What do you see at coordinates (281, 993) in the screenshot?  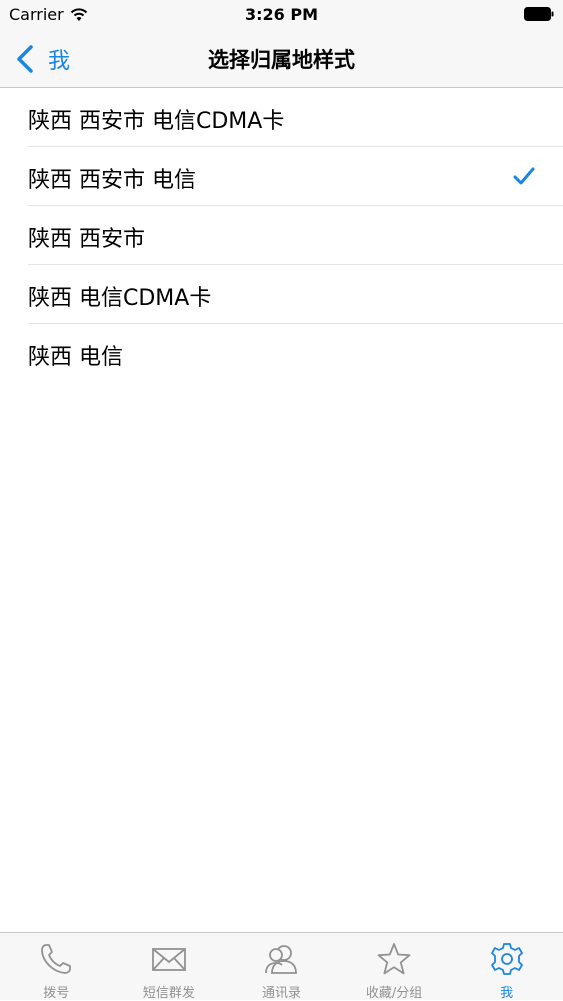 I see `tab-label: 通讯录` at bounding box center [281, 993].